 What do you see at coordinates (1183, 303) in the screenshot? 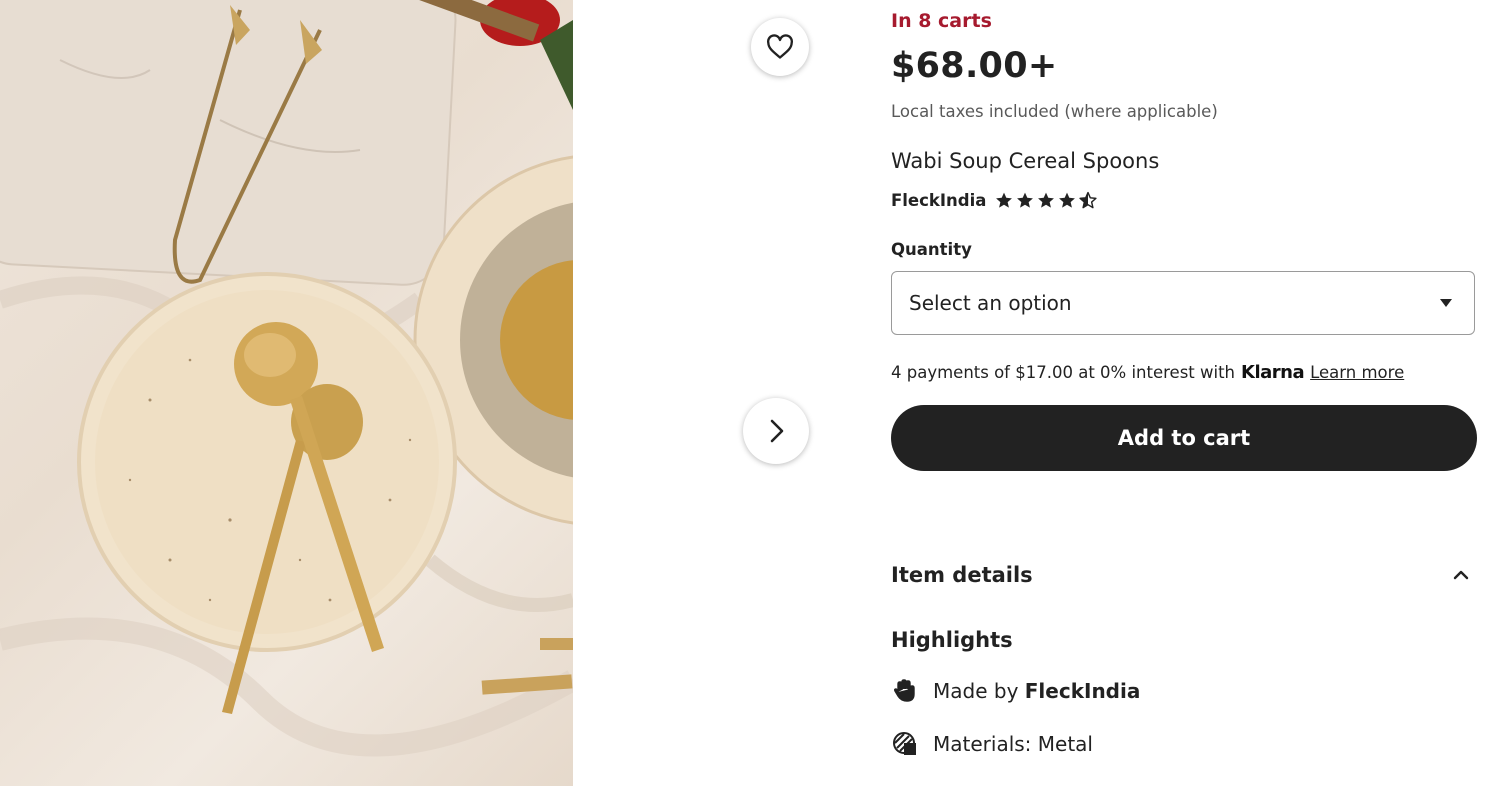
I see `quantity-select: Select an option` at bounding box center [1183, 303].